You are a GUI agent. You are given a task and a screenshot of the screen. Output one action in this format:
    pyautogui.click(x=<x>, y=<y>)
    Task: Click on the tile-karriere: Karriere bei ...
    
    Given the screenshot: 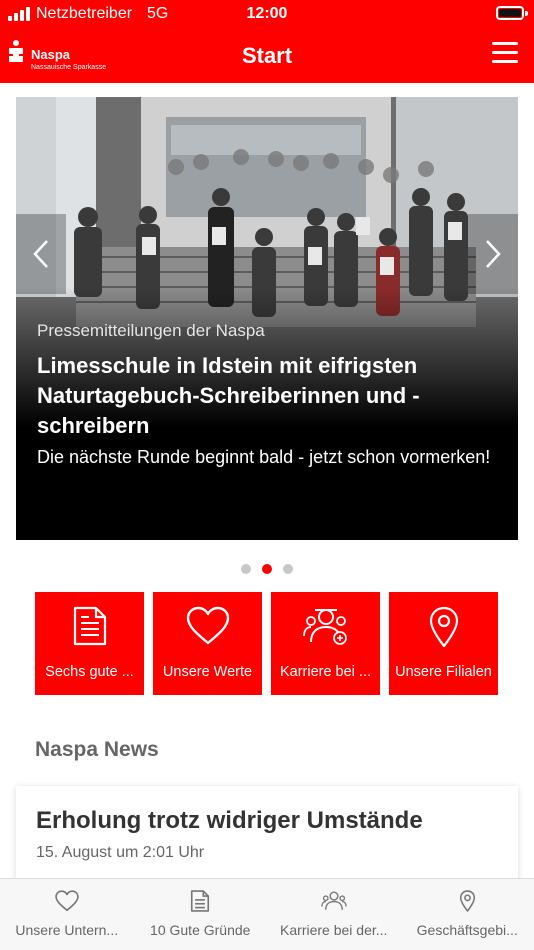 What is the action you would take?
    pyautogui.click(x=325, y=643)
    